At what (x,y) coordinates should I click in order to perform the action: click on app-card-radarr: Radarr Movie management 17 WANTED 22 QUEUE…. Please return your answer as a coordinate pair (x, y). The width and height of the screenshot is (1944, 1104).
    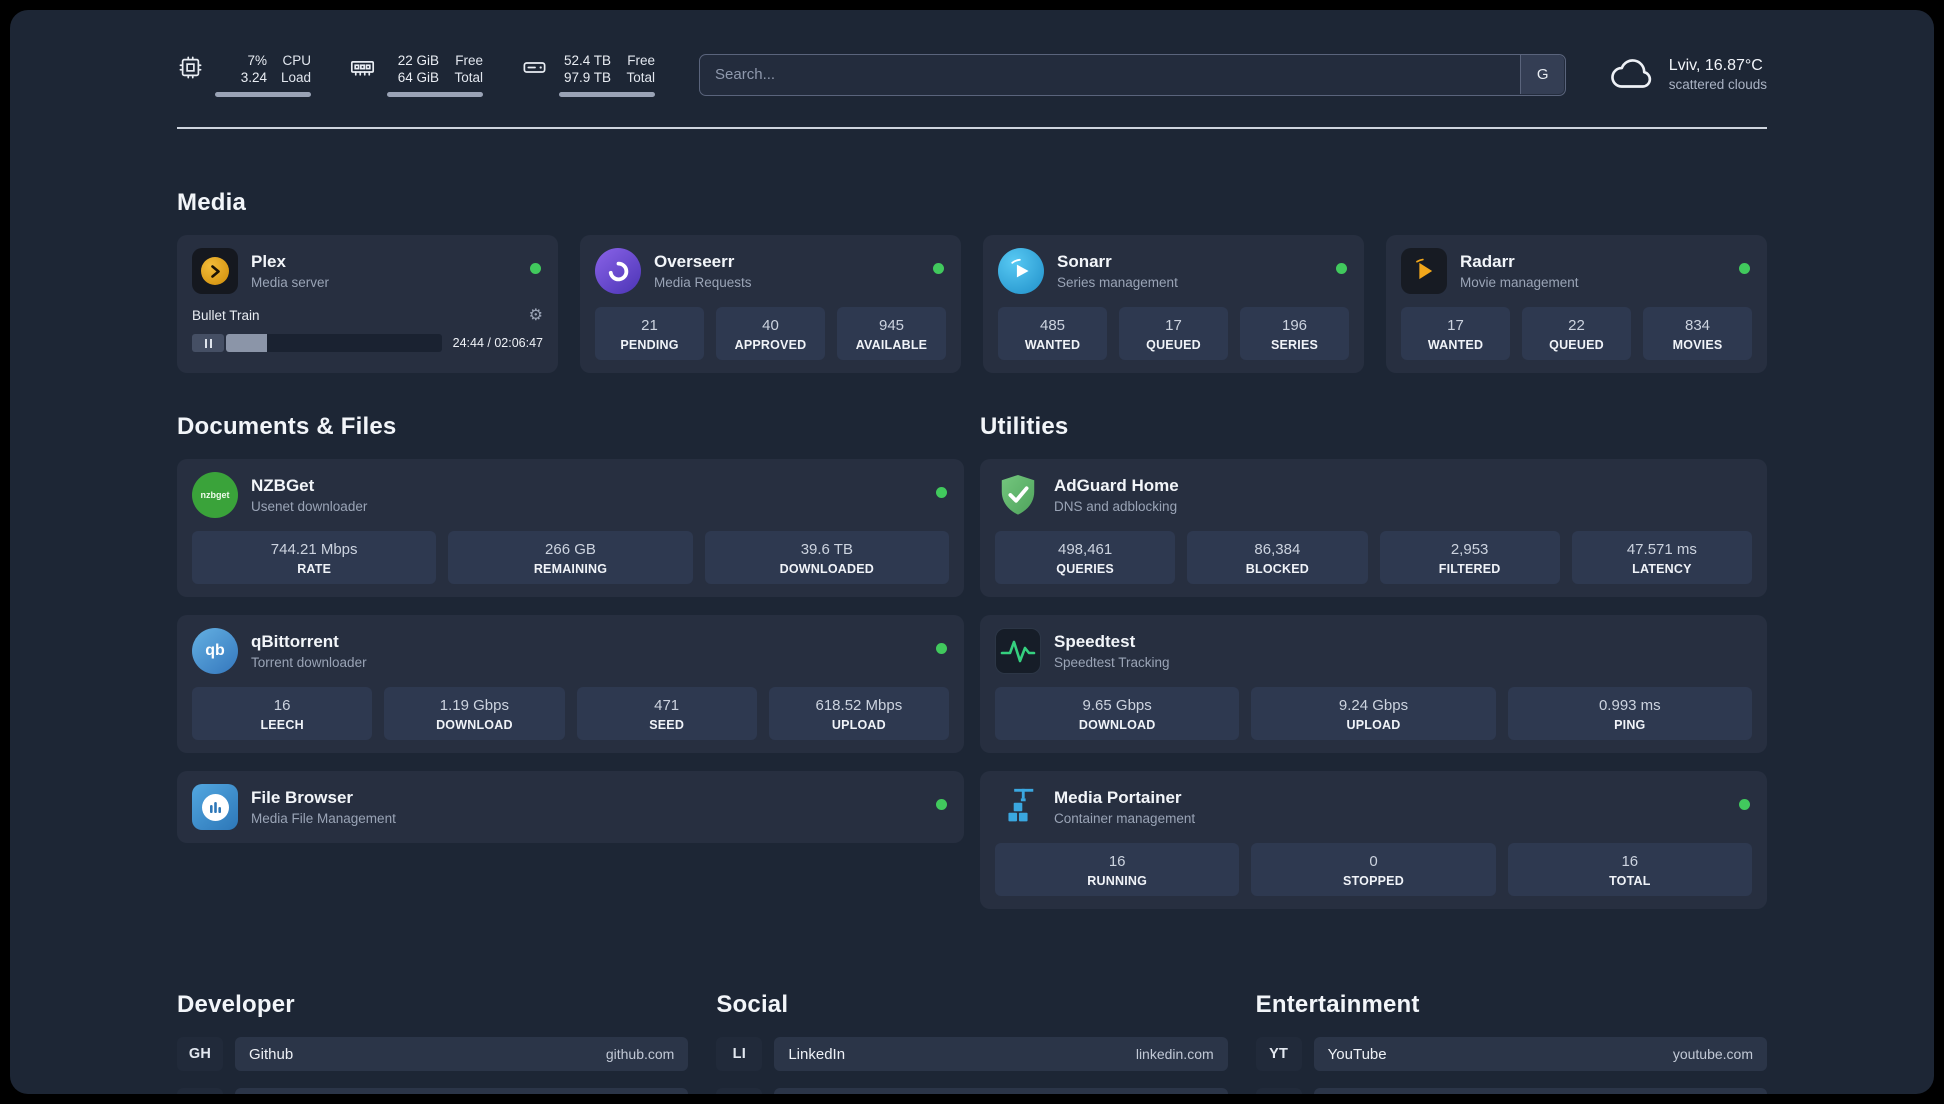
    Looking at the image, I should click on (1576, 304).